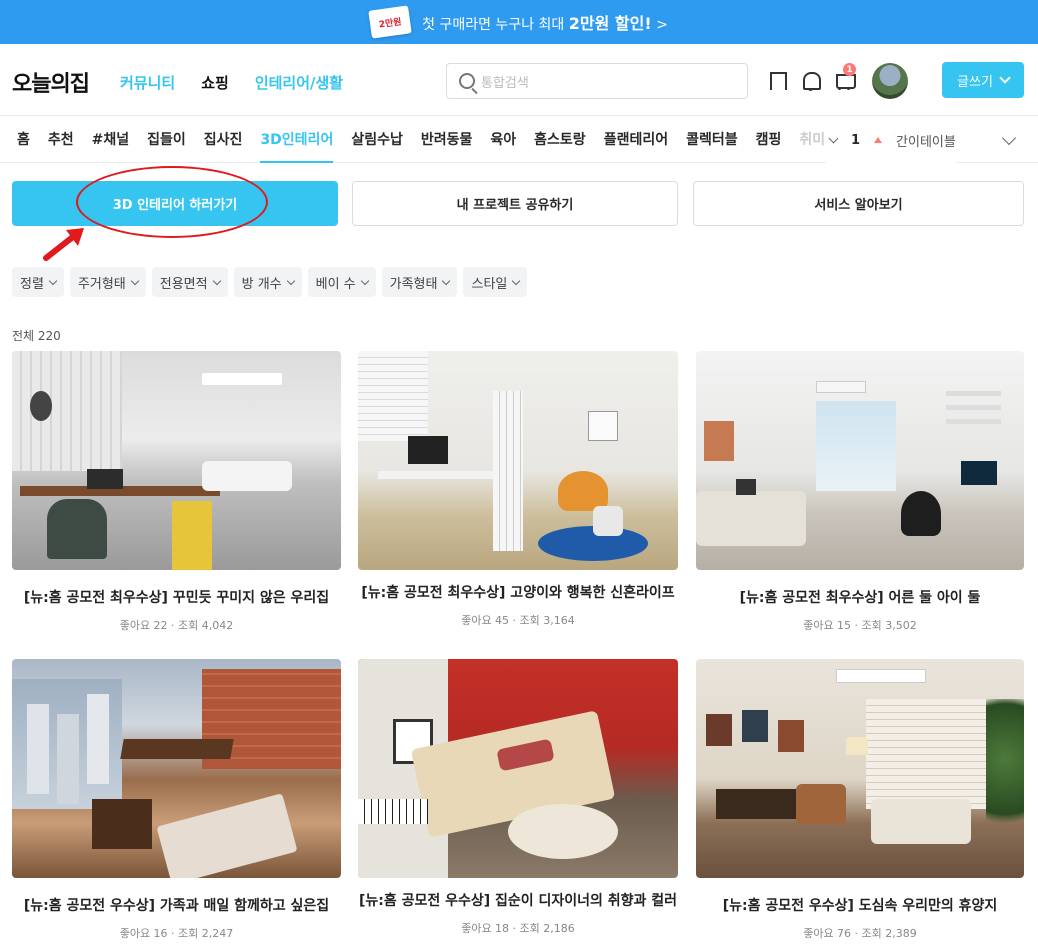  I want to click on banner-text-prefix: 첫 구매라면 누구나 최대, so click(495, 25).